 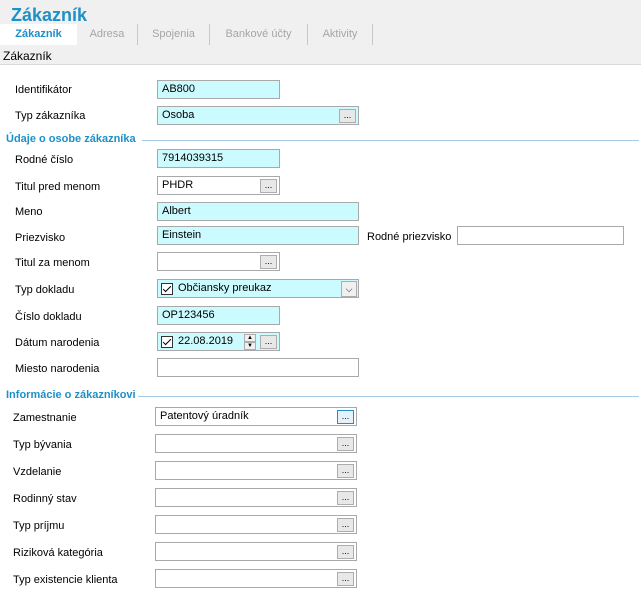 What do you see at coordinates (320, 55) in the screenshot?
I see `form-subheader: Zákazník` at bounding box center [320, 55].